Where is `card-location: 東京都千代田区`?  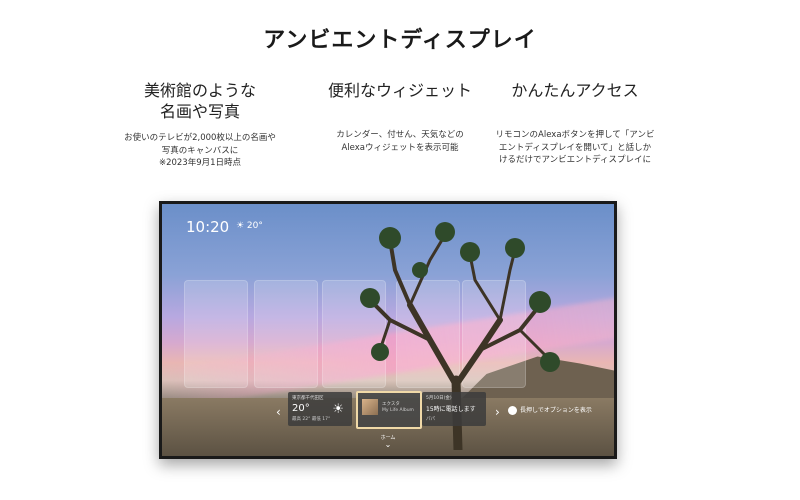 card-location: 東京都千代田区 is located at coordinates (308, 398).